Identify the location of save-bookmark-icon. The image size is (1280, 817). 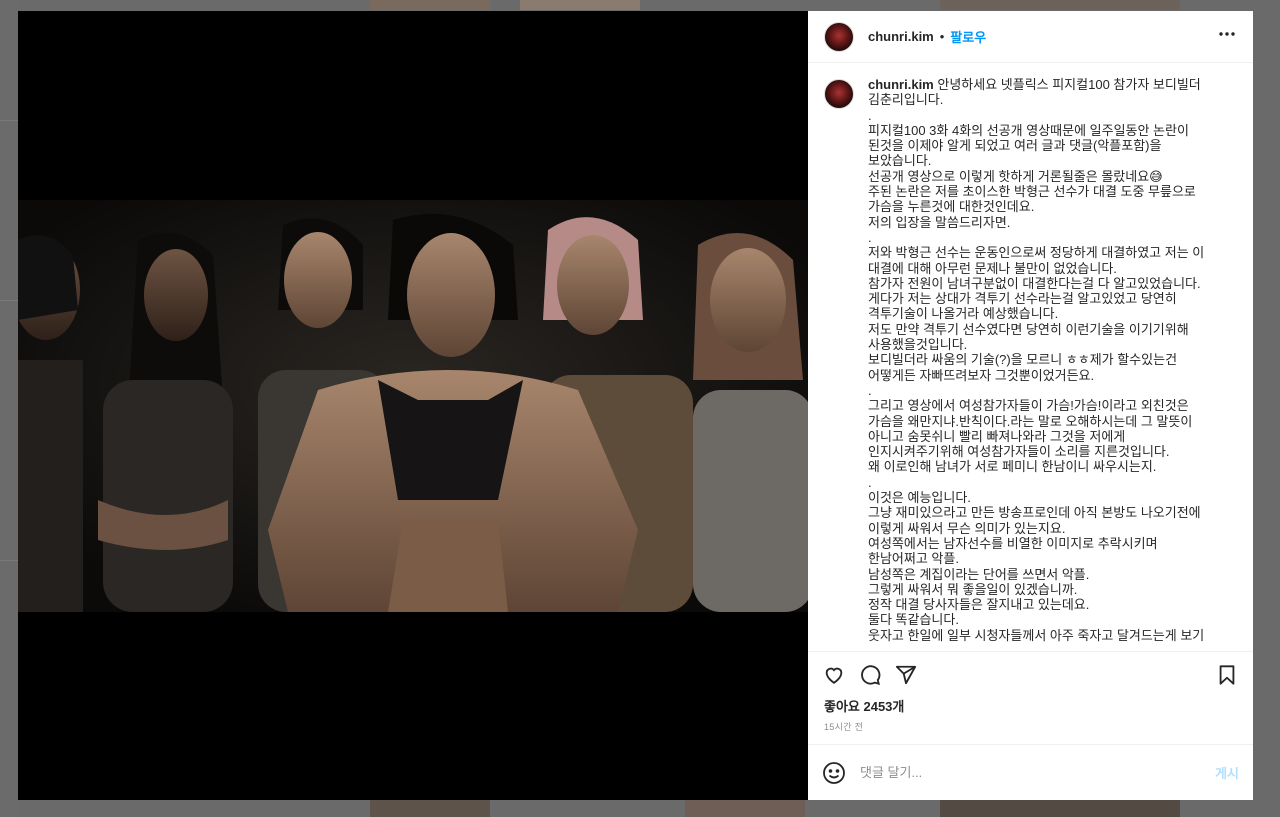
(1227, 675).